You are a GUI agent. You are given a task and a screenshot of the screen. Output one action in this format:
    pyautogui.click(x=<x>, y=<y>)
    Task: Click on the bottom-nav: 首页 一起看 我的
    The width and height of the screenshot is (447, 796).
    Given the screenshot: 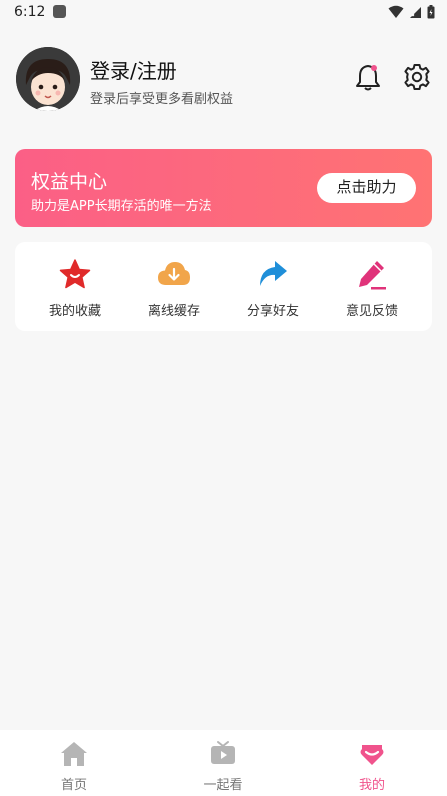 What is the action you would take?
    pyautogui.click(x=223, y=763)
    